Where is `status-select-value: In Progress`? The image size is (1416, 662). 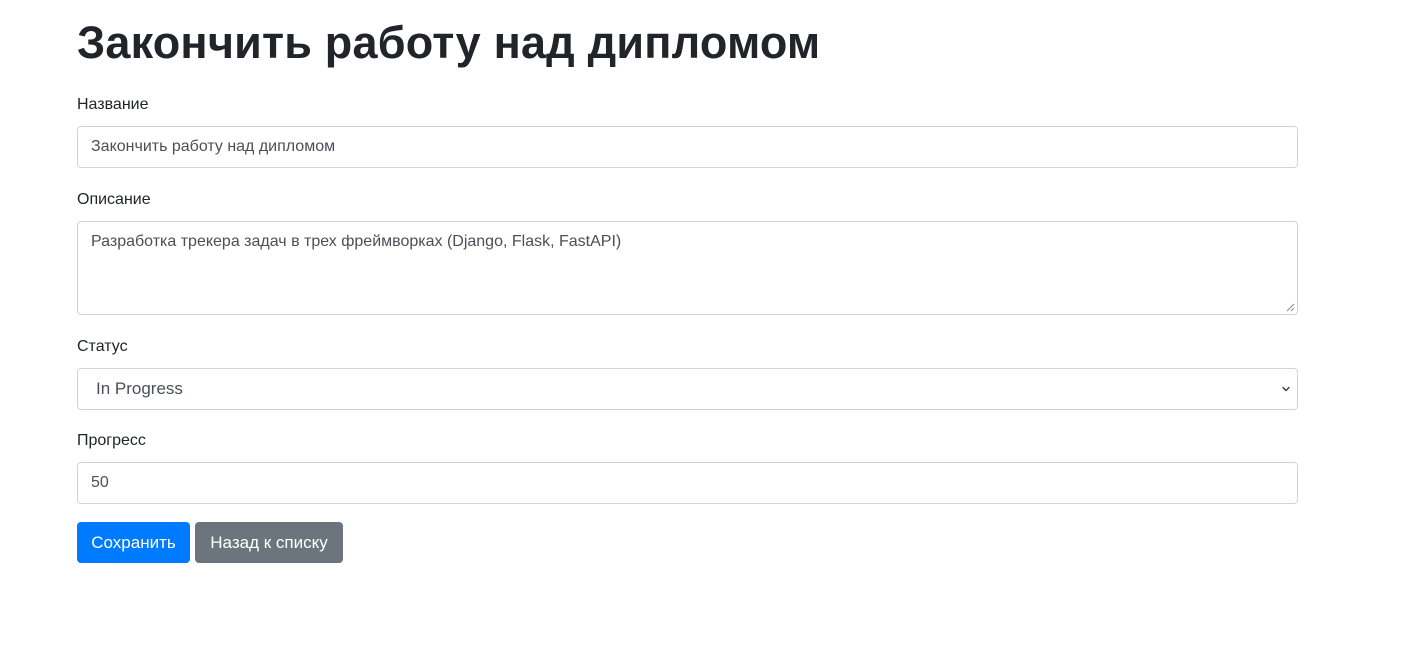
status-select-value: In Progress is located at coordinates (139, 388).